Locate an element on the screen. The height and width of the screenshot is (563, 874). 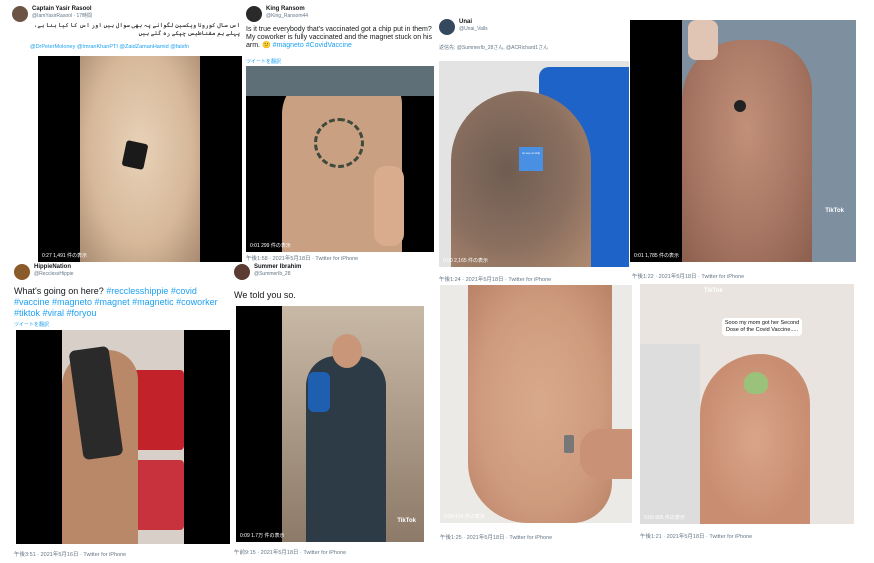
reply-to: 返信先: @SummerIb_28さん, @ACRichard1さん is located at coordinates (493, 48).